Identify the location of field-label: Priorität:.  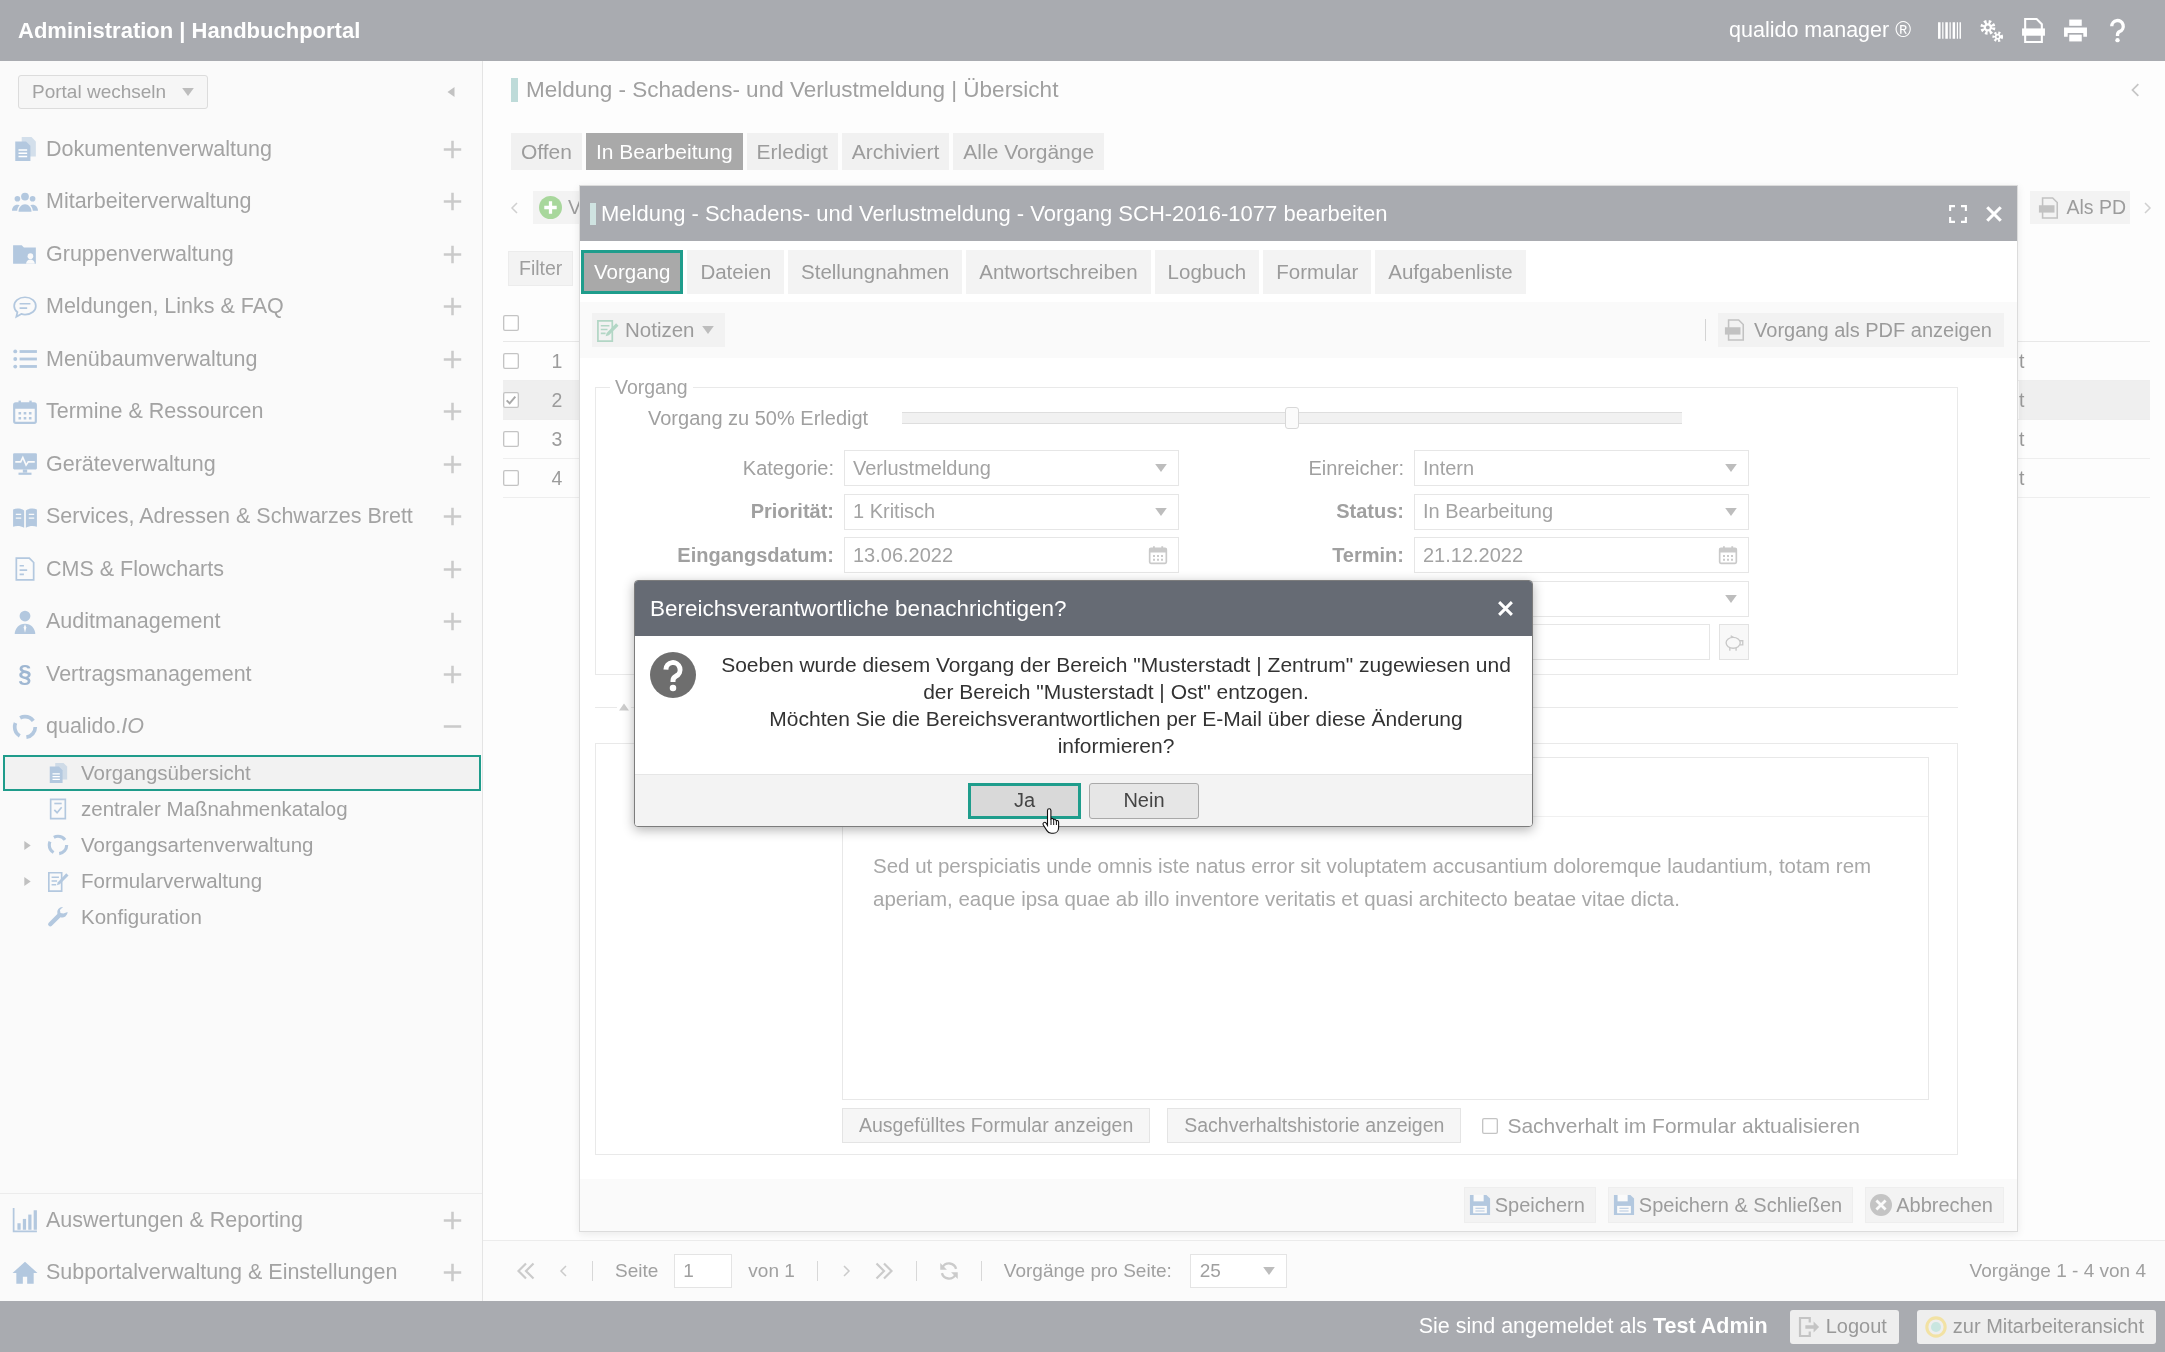
(791, 511).